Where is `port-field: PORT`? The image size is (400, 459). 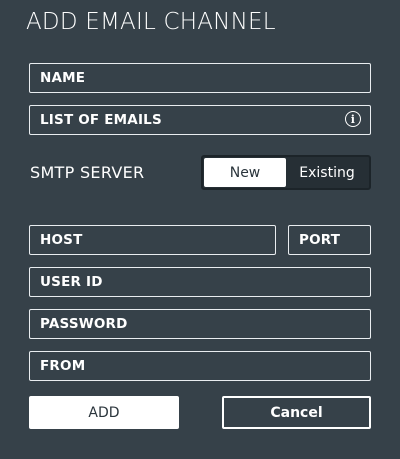 port-field: PORT is located at coordinates (329, 240).